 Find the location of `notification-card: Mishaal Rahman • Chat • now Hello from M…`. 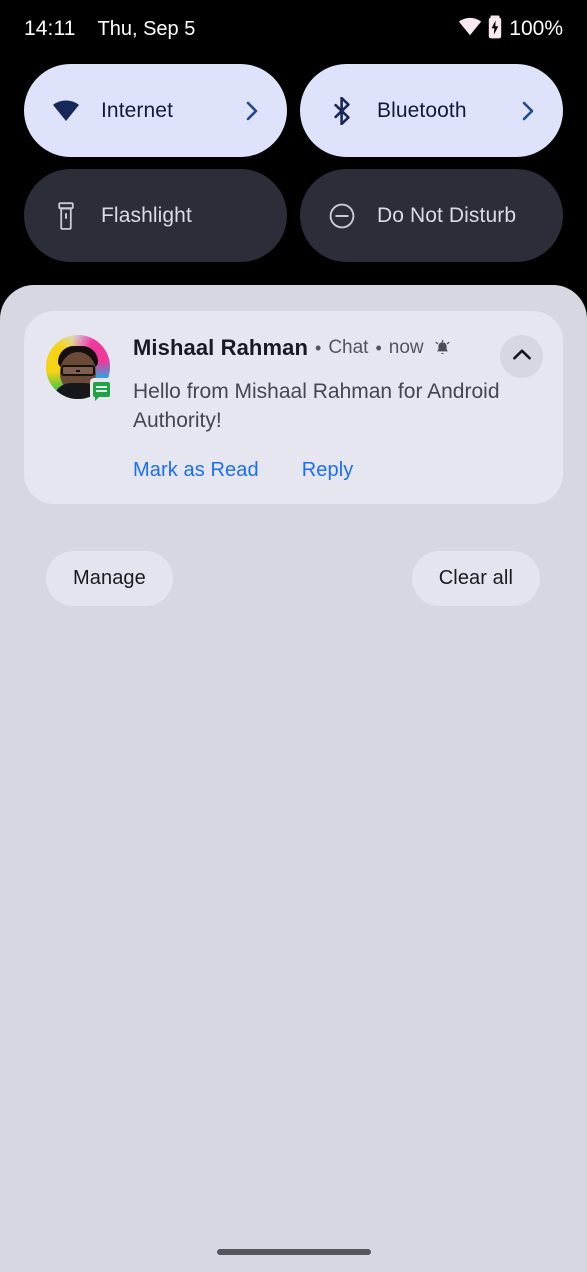

notification-card: Mishaal Rahman • Chat • now Hello from M… is located at coordinates (293, 407).